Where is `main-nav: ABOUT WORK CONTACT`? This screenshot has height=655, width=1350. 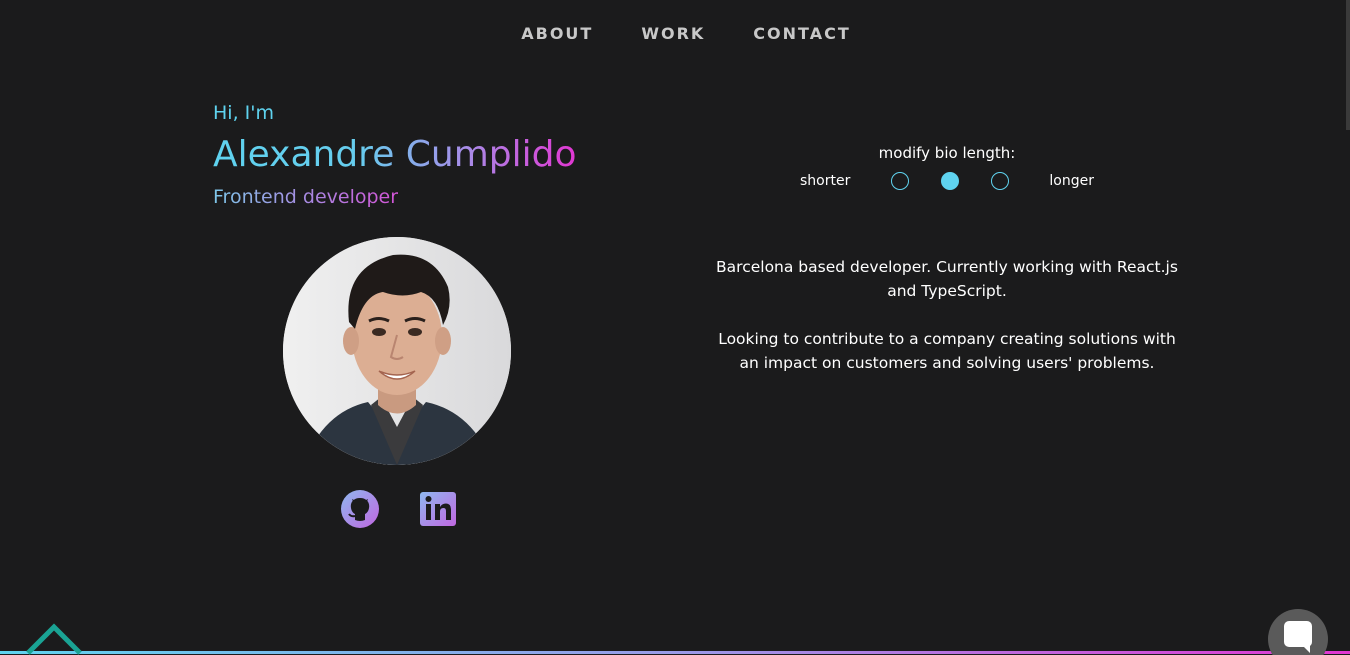 main-nav: ABOUT WORK CONTACT is located at coordinates (675, 33).